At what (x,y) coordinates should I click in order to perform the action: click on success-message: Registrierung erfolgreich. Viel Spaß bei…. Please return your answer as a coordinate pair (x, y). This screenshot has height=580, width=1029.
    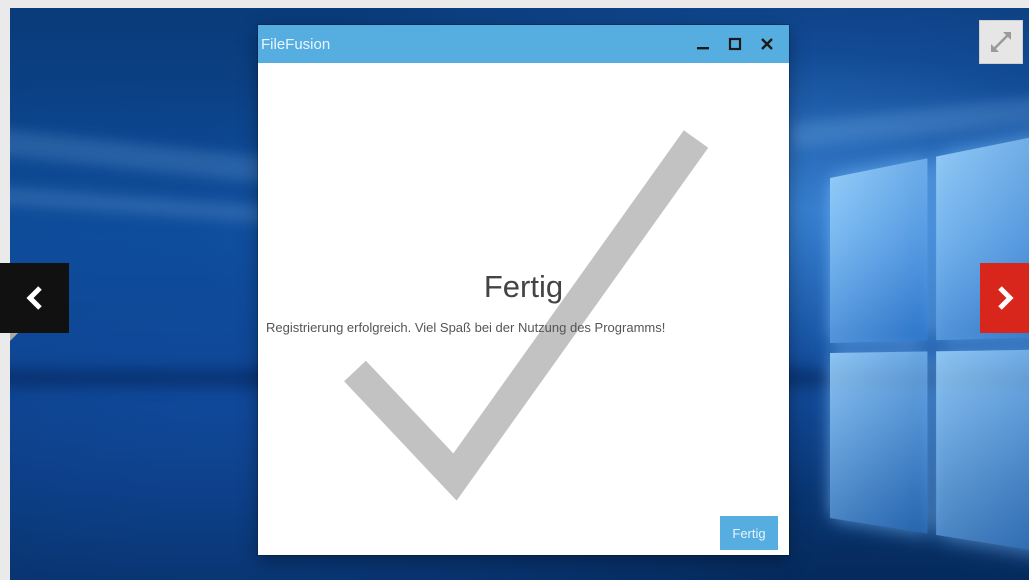
    Looking at the image, I should click on (466, 327).